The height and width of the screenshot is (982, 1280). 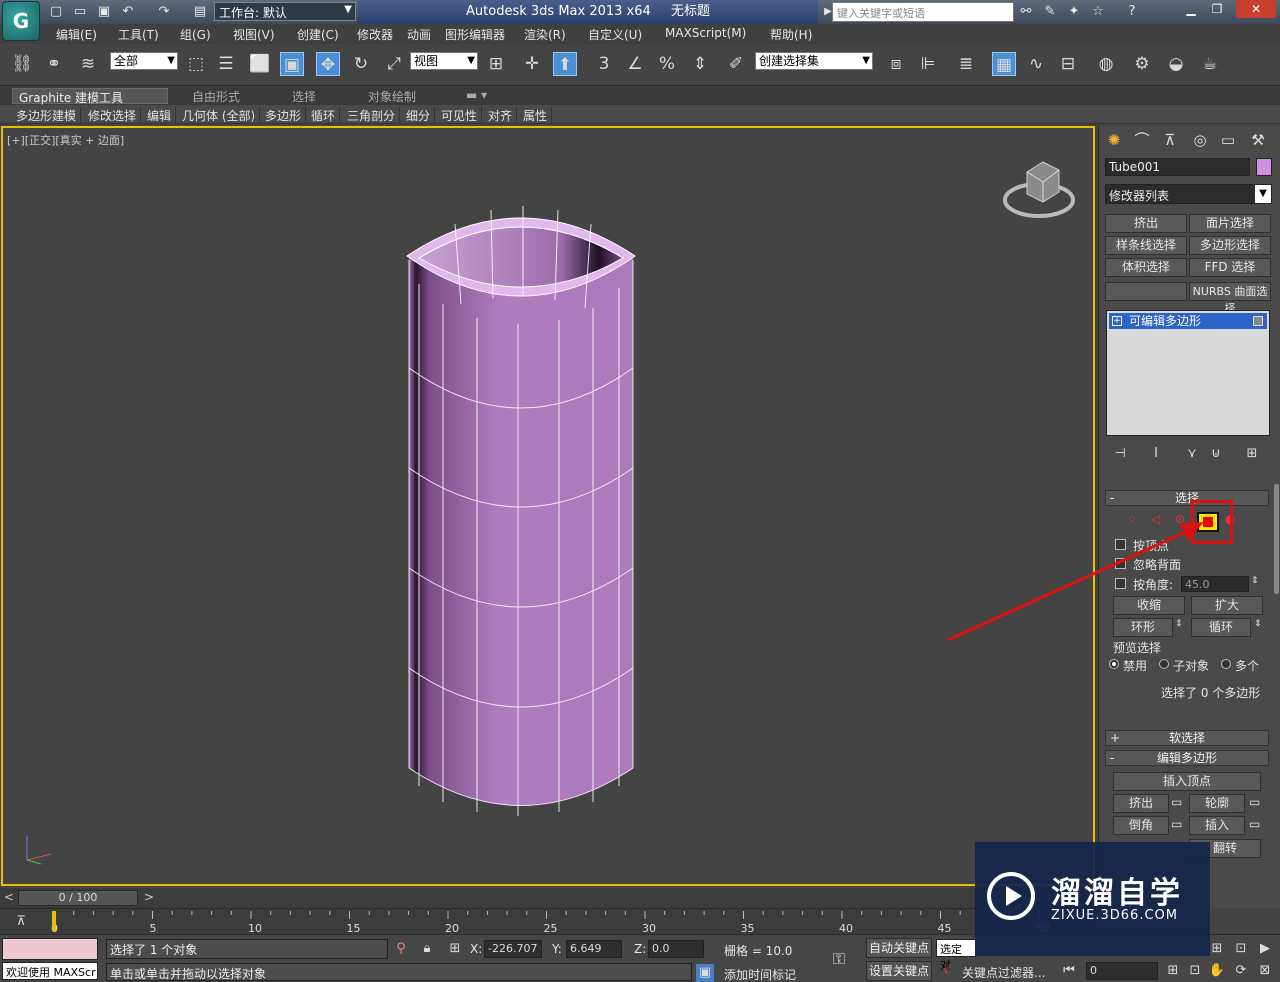 What do you see at coordinates (956, 955) in the screenshot?
I see `selected-set-dropdown: 选定对` at bounding box center [956, 955].